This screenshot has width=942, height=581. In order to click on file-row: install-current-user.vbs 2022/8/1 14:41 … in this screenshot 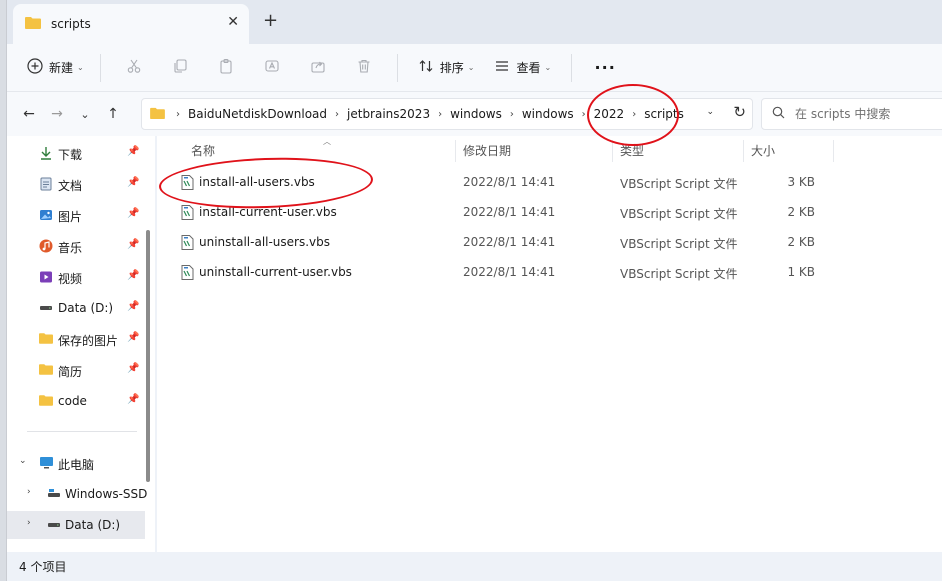, I will do `click(507, 212)`.